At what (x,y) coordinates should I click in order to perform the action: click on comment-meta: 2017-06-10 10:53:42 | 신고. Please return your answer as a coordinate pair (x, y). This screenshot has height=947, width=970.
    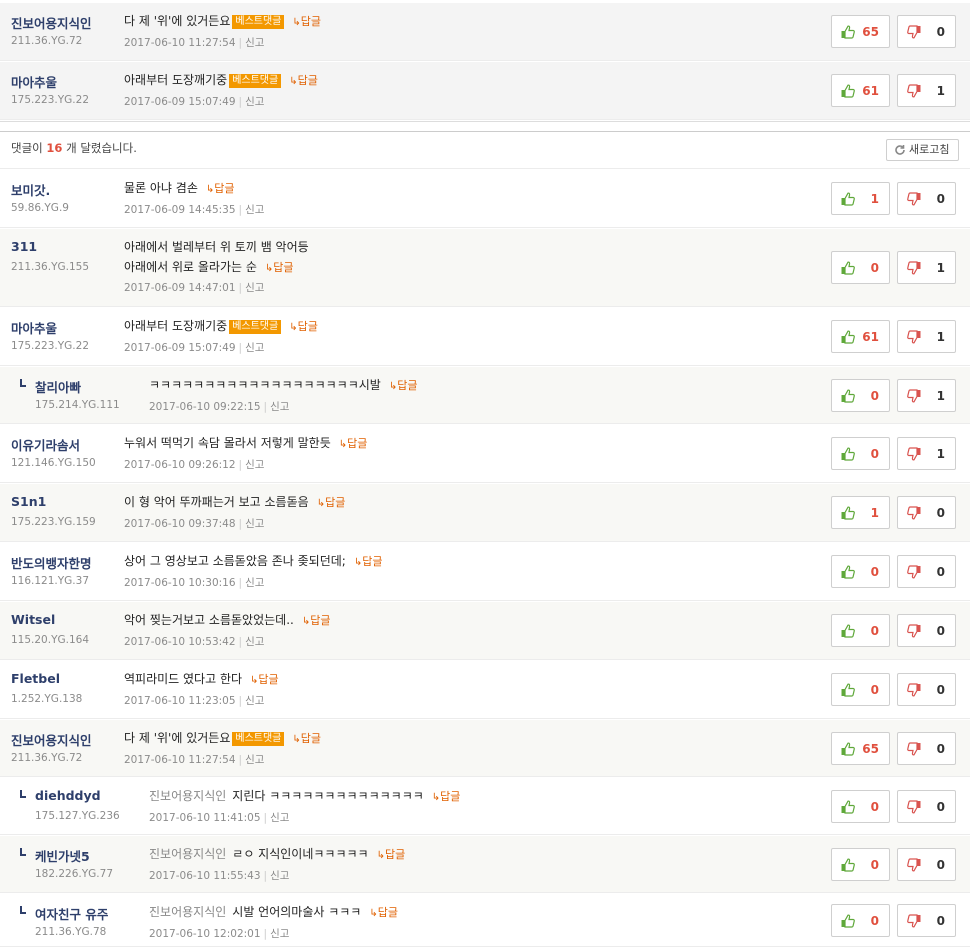
    Looking at the image, I should click on (194, 641).